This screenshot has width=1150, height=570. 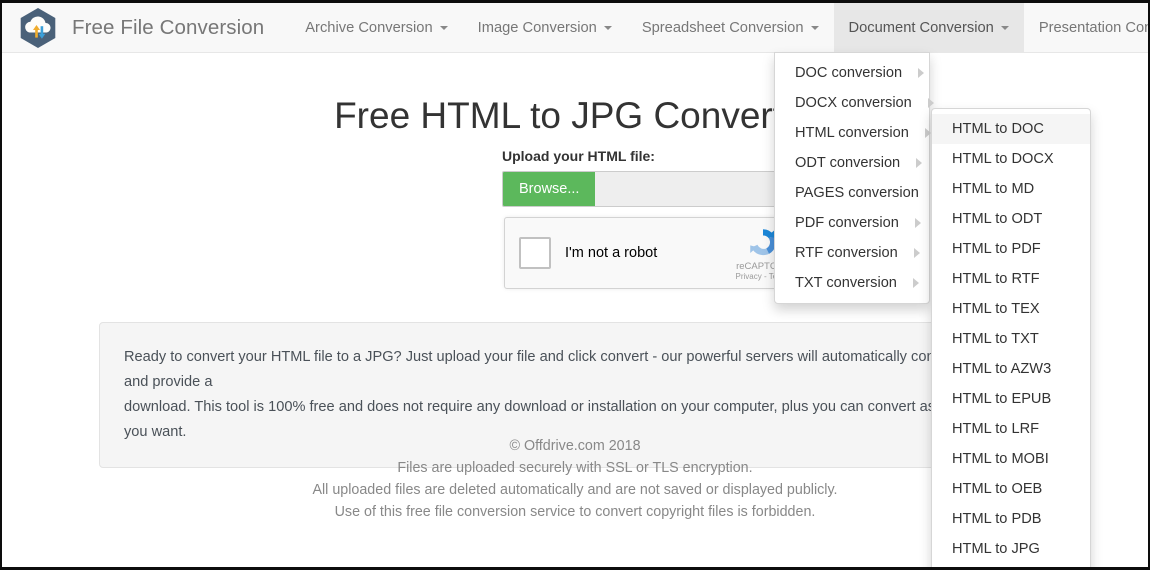 What do you see at coordinates (168, 27) in the screenshot?
I see `brand-name: Free File Conversion` at bounding box center [168, 27].